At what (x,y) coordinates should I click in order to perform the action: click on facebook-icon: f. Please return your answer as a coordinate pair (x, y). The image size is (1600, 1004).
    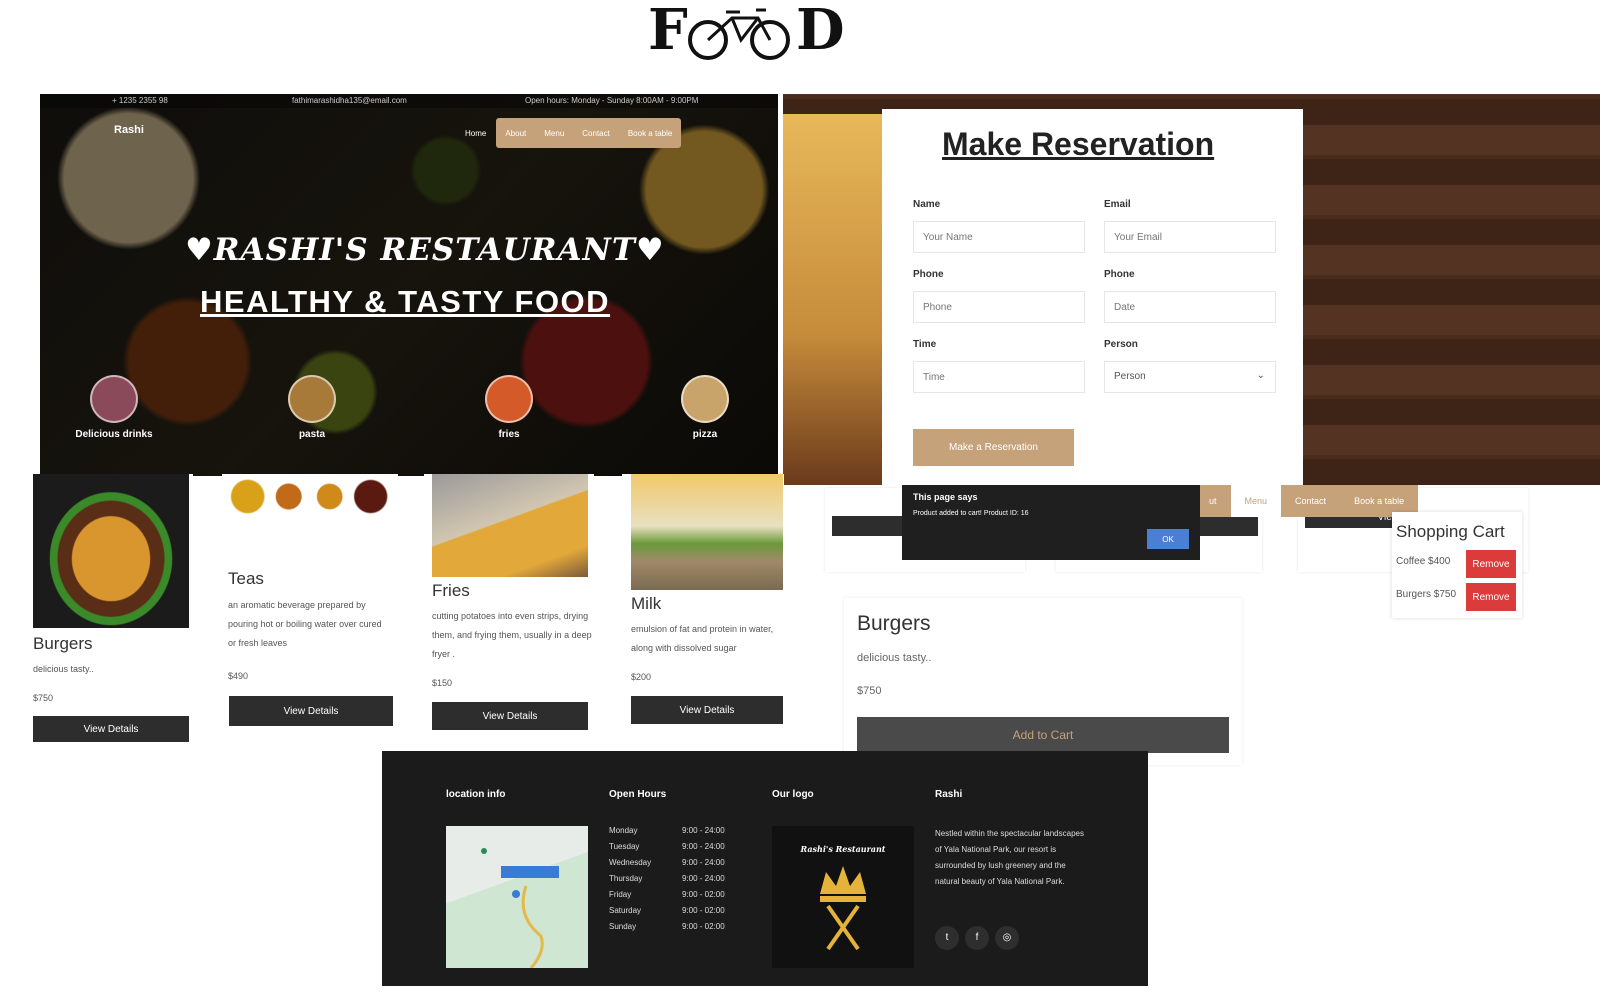
    Looking at the image, I should click on (977, 938).